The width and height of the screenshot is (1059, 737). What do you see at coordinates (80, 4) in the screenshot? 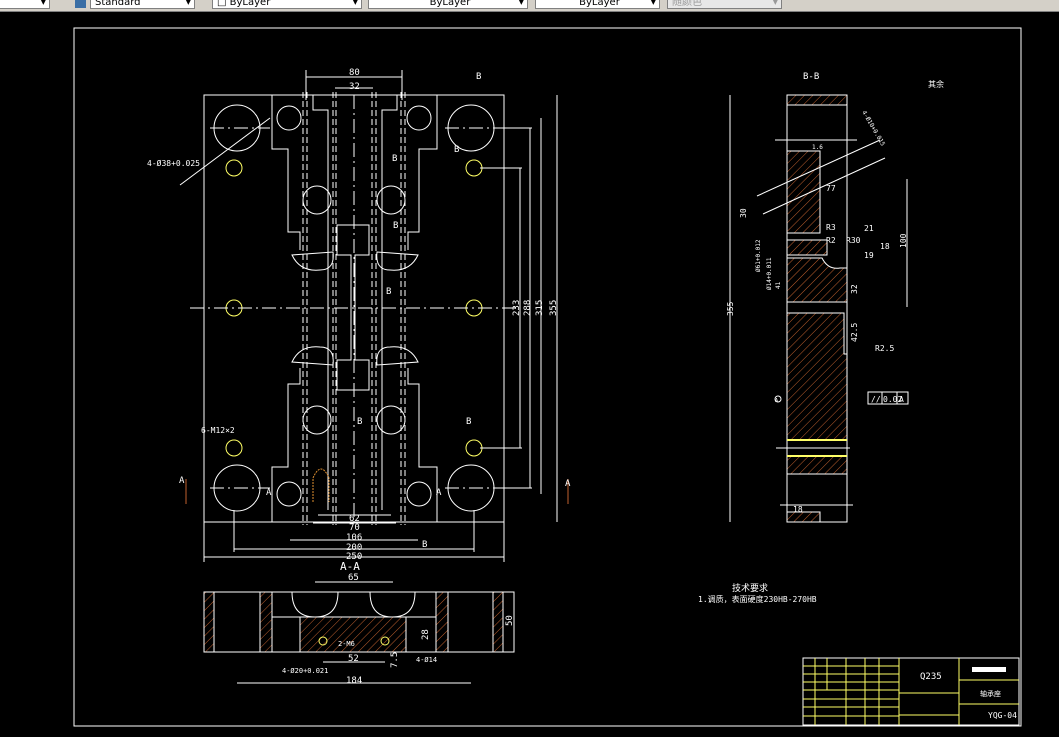
I see `text-style-icon` at bounding box center [80, 4].